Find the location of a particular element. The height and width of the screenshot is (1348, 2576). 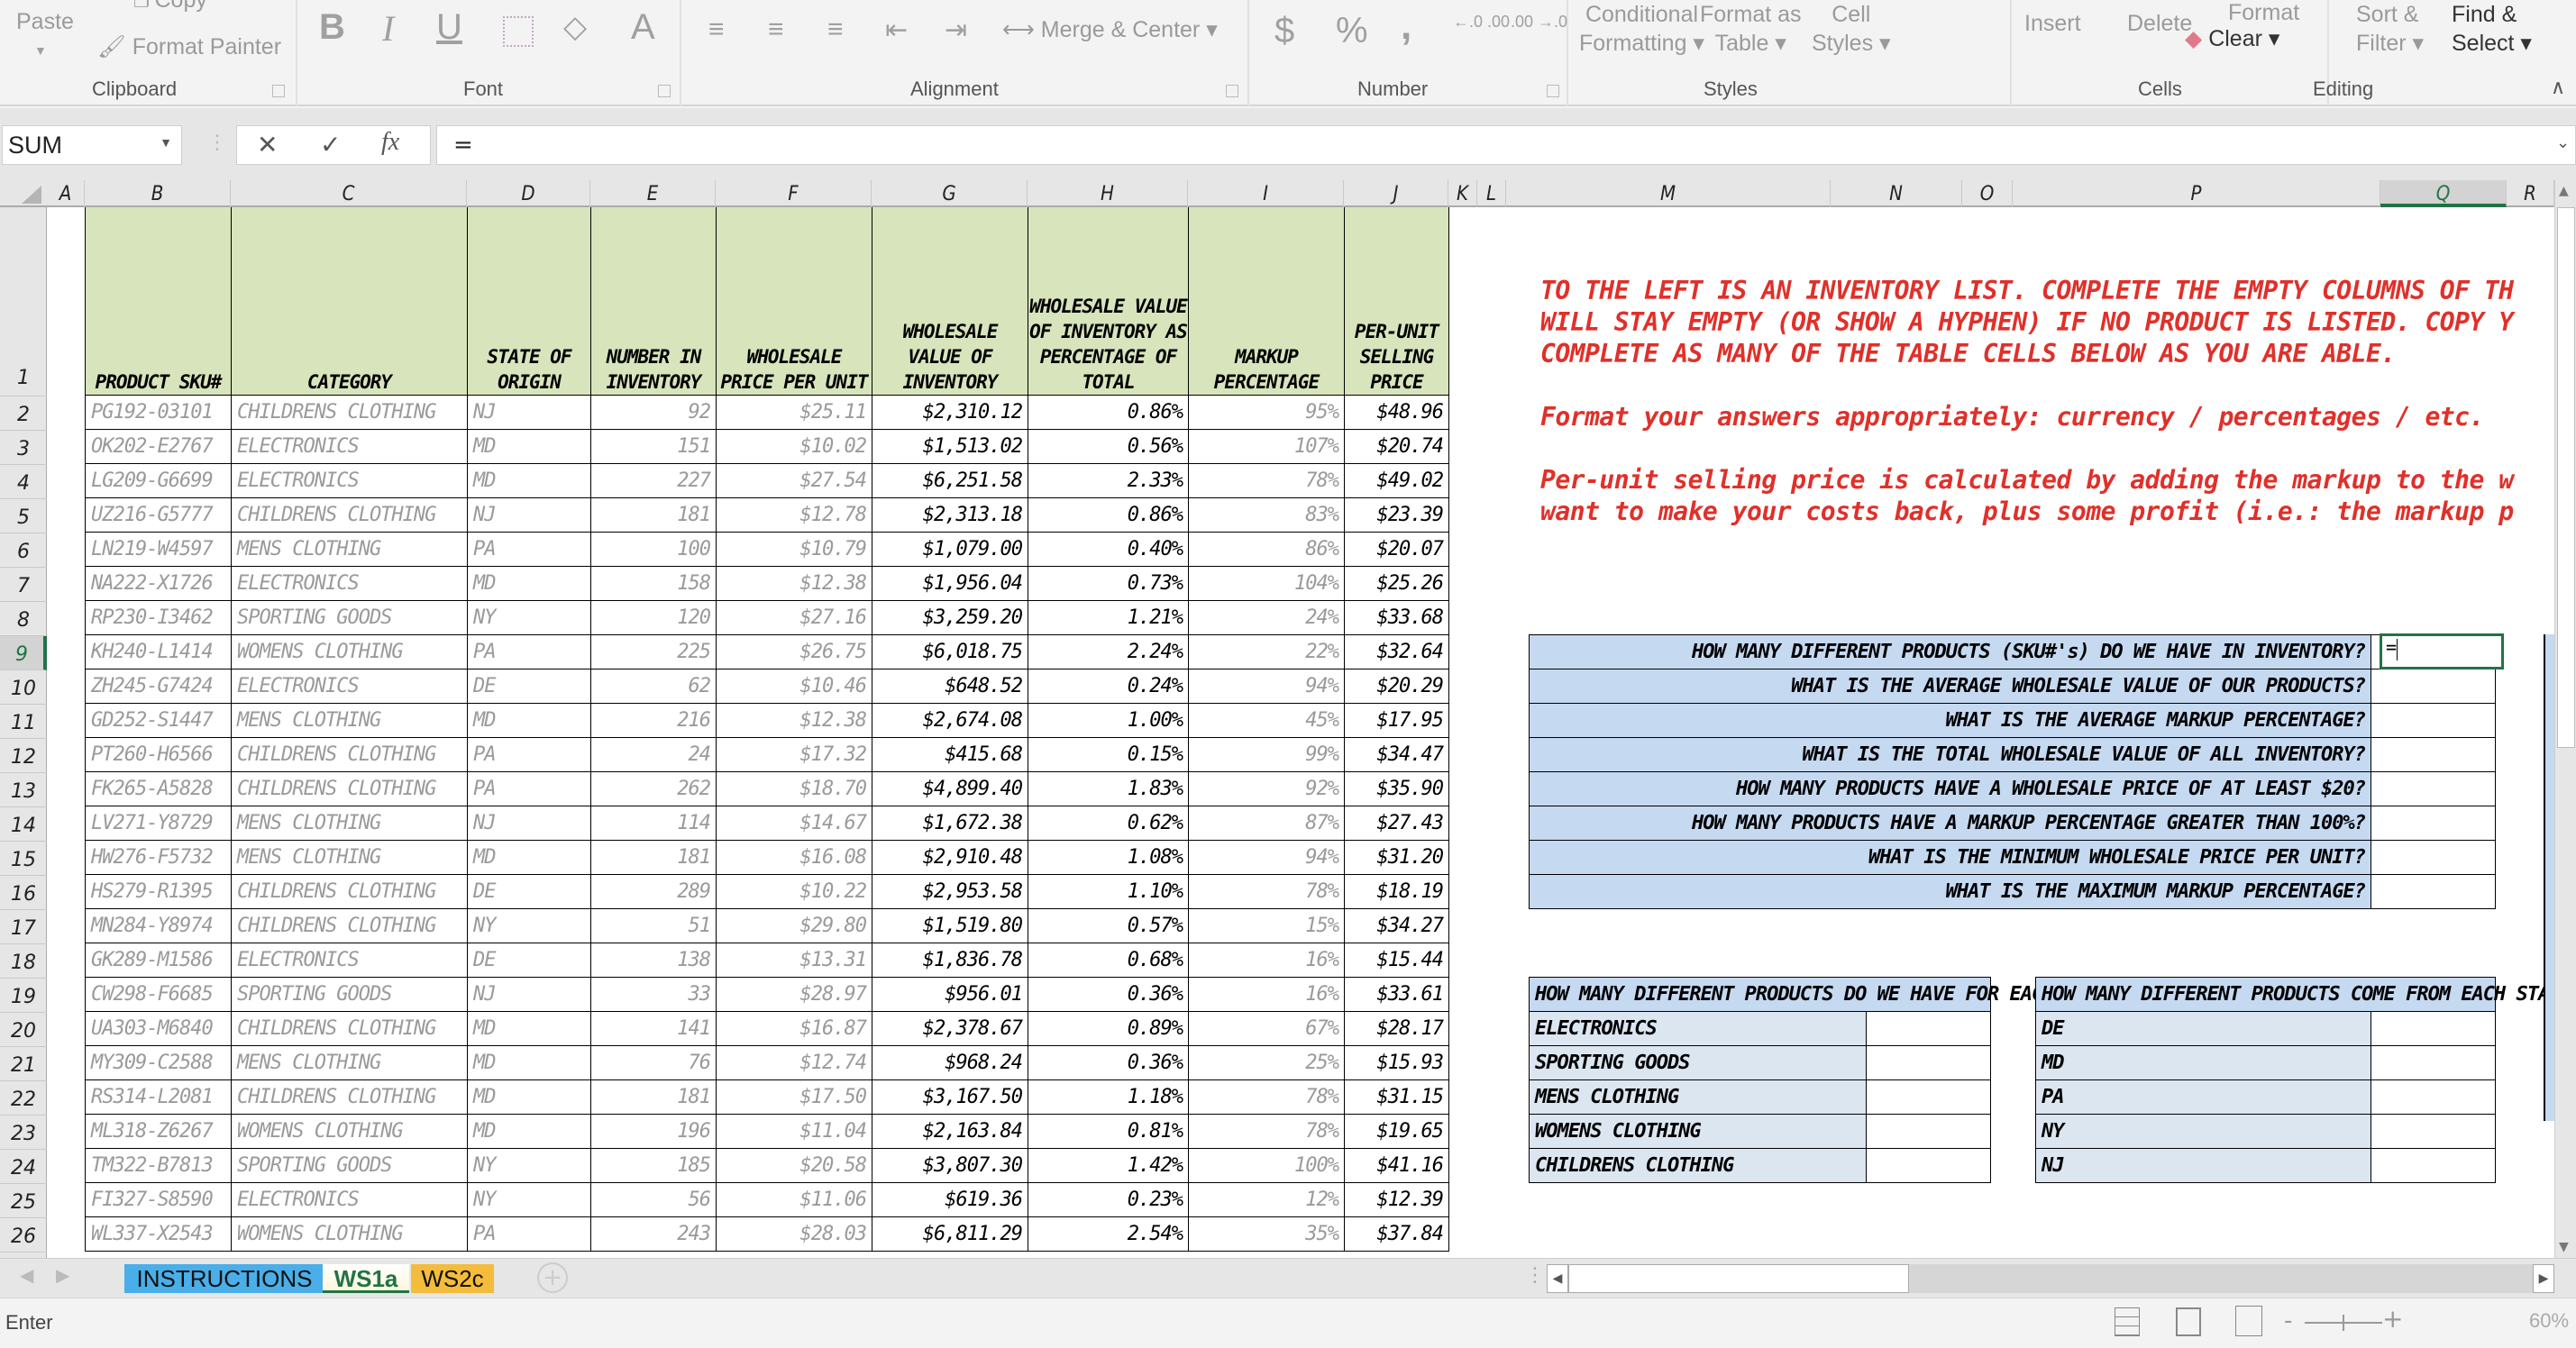

page-break-view-button is located at coordinates (2248, 1321).